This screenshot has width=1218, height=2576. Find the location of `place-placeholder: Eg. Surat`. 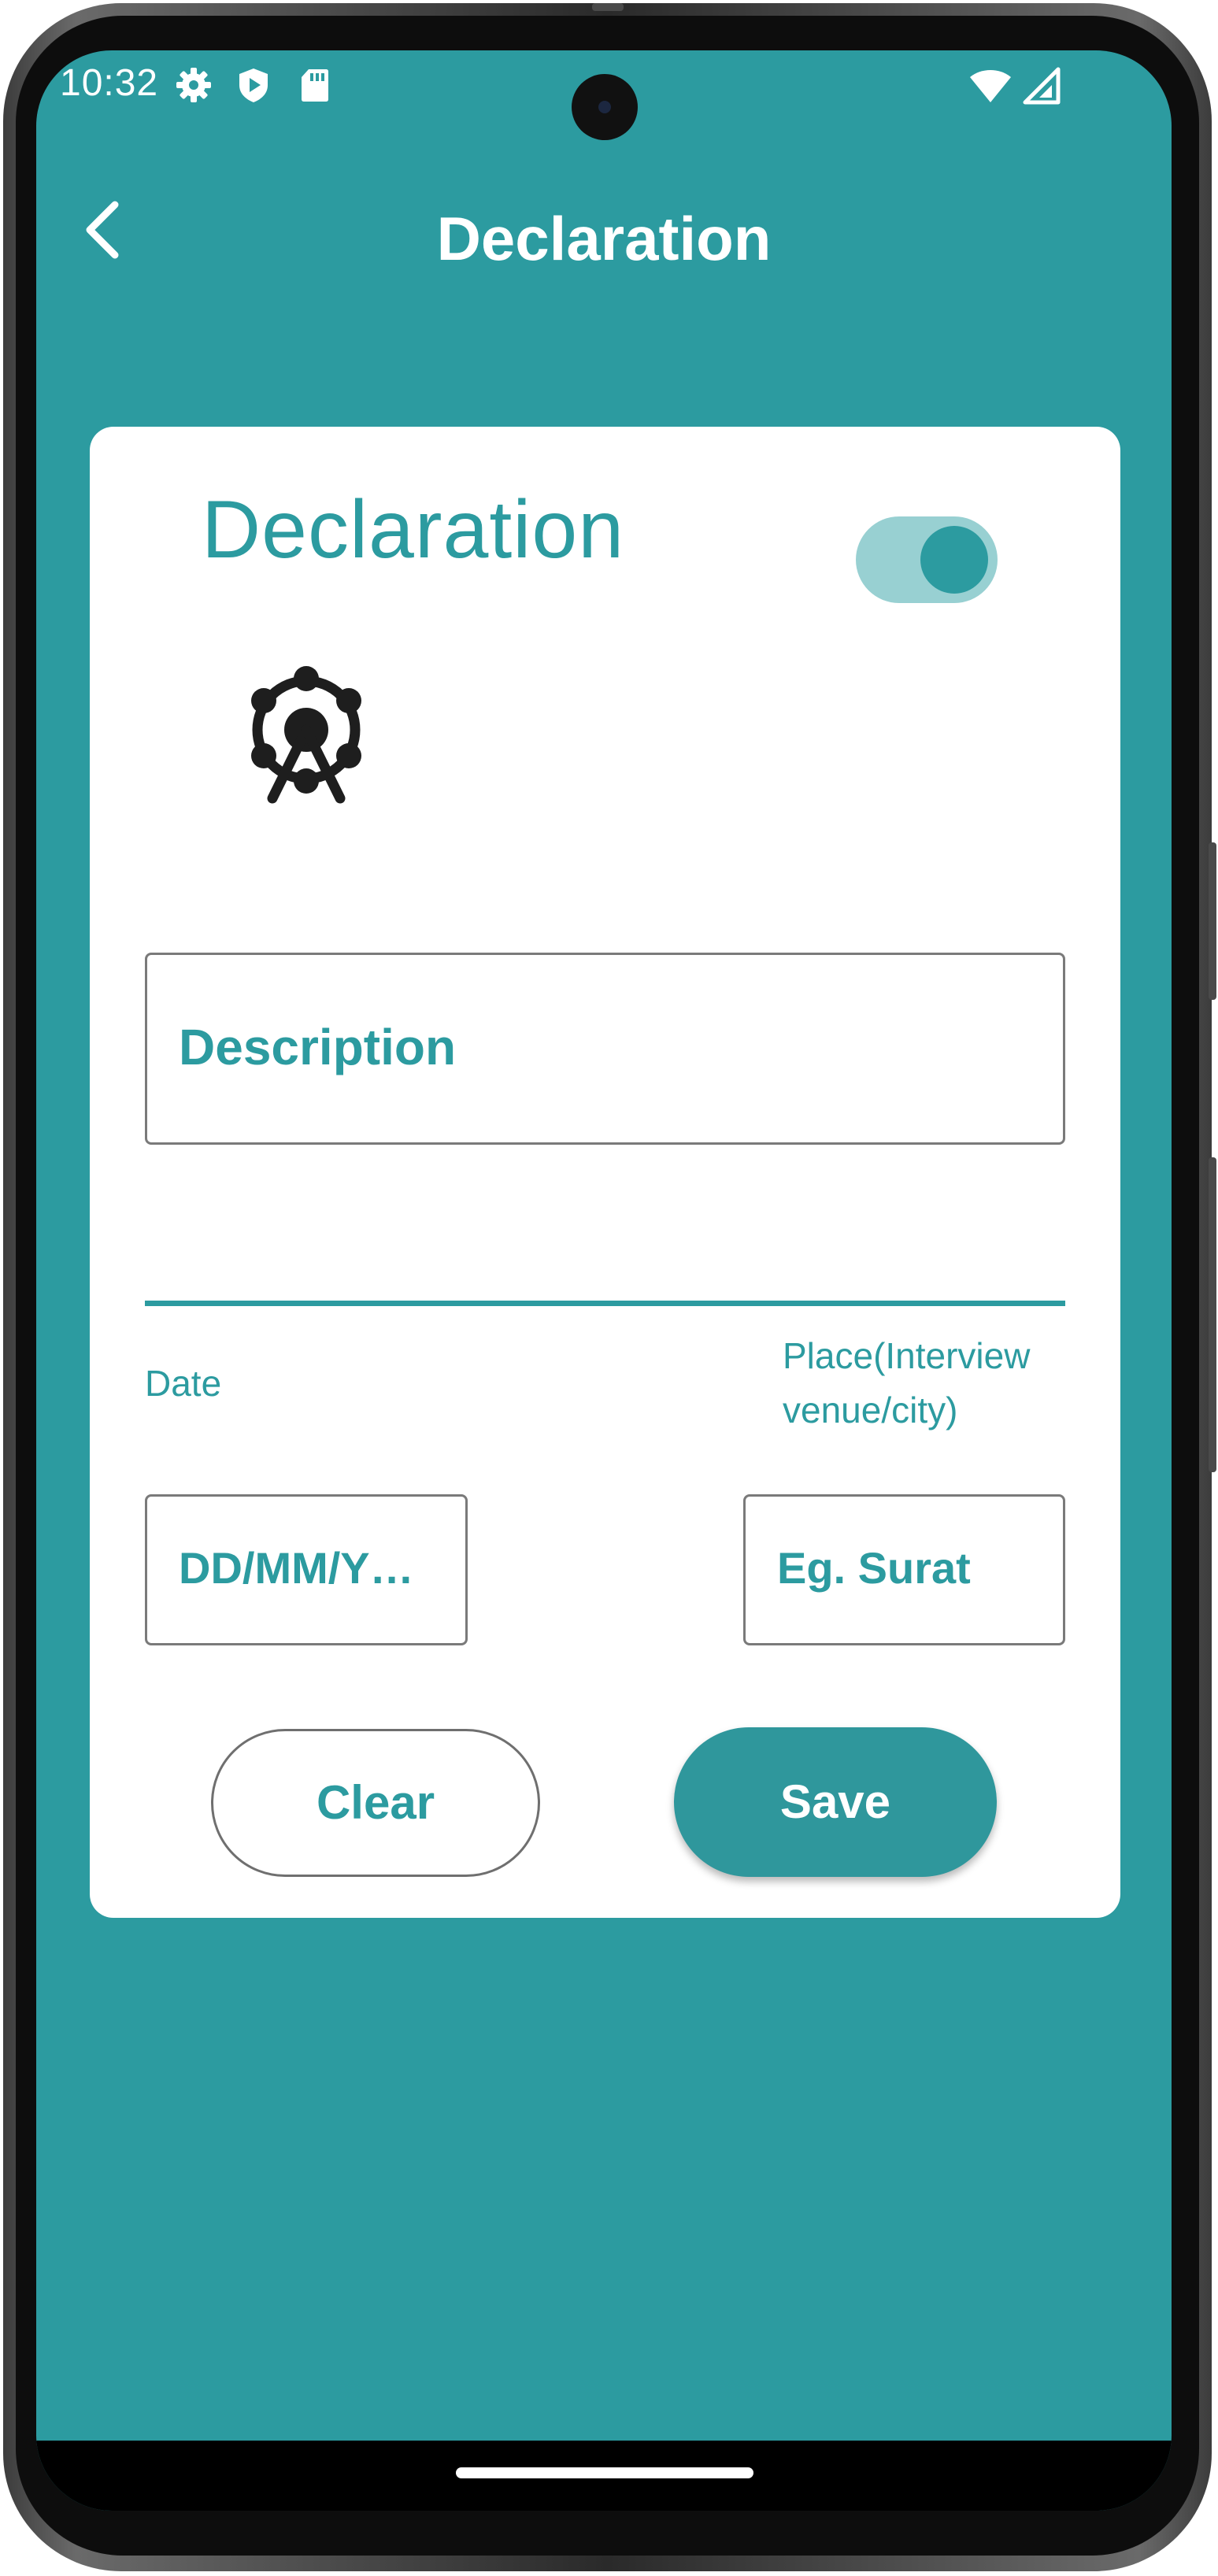

place-placeholder: Eg. Surat is located at coordinates (874, 1568).